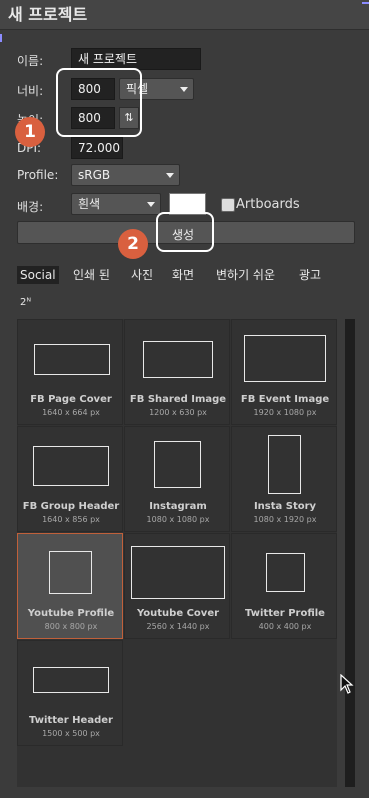 This screenshot has width=369, height=798. I want to click on preset-twitter-header: Twitter Header 1500 x 500 px, so click(70, 693).